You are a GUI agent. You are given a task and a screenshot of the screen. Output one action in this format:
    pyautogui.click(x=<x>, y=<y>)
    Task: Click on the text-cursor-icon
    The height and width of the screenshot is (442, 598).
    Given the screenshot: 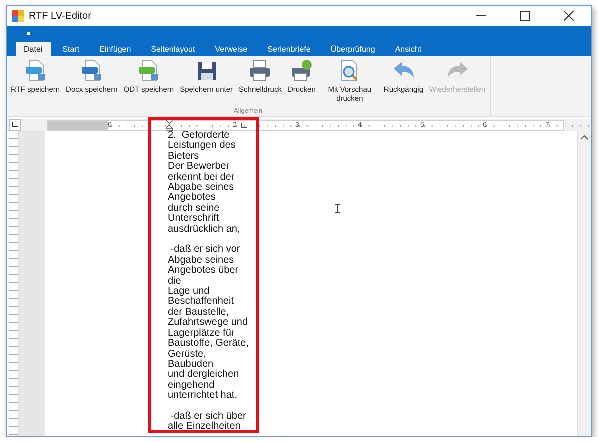 What is the action you would take?
    pyautogui.click(x=337, y=208)
    